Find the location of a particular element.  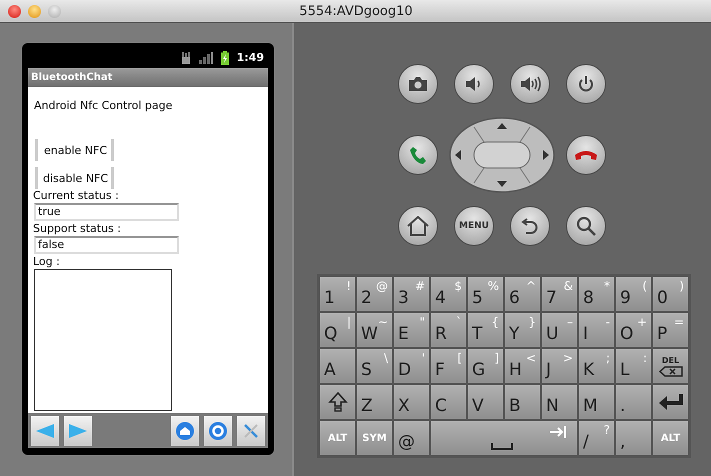

keyboard-key: Y } is located at coordinates (522, 330).